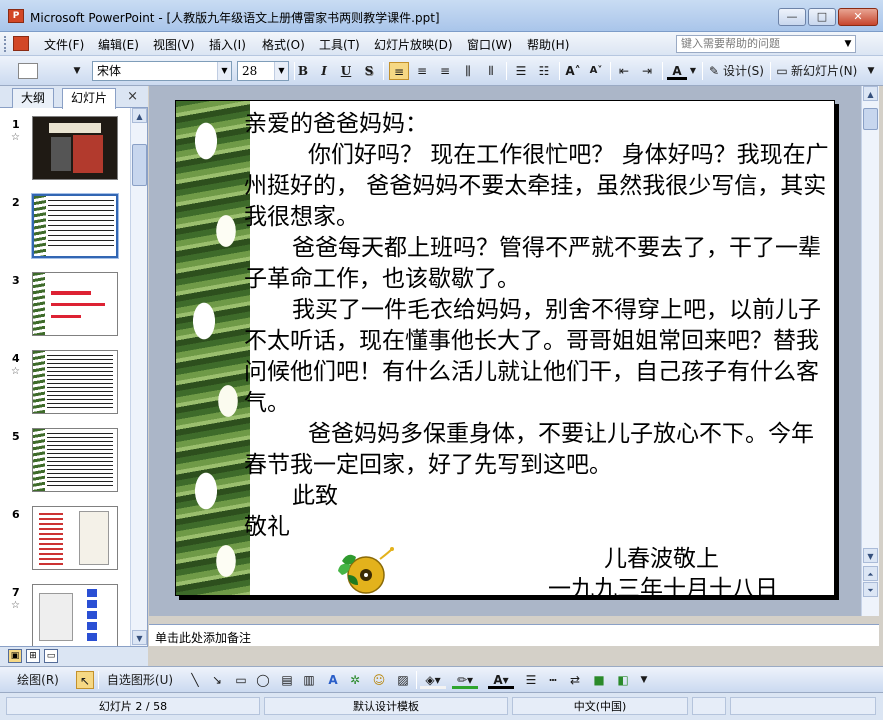 Image resolution: width=883 pixels, height=720 pixels. I want to click on document-icon, so click(21, 43).